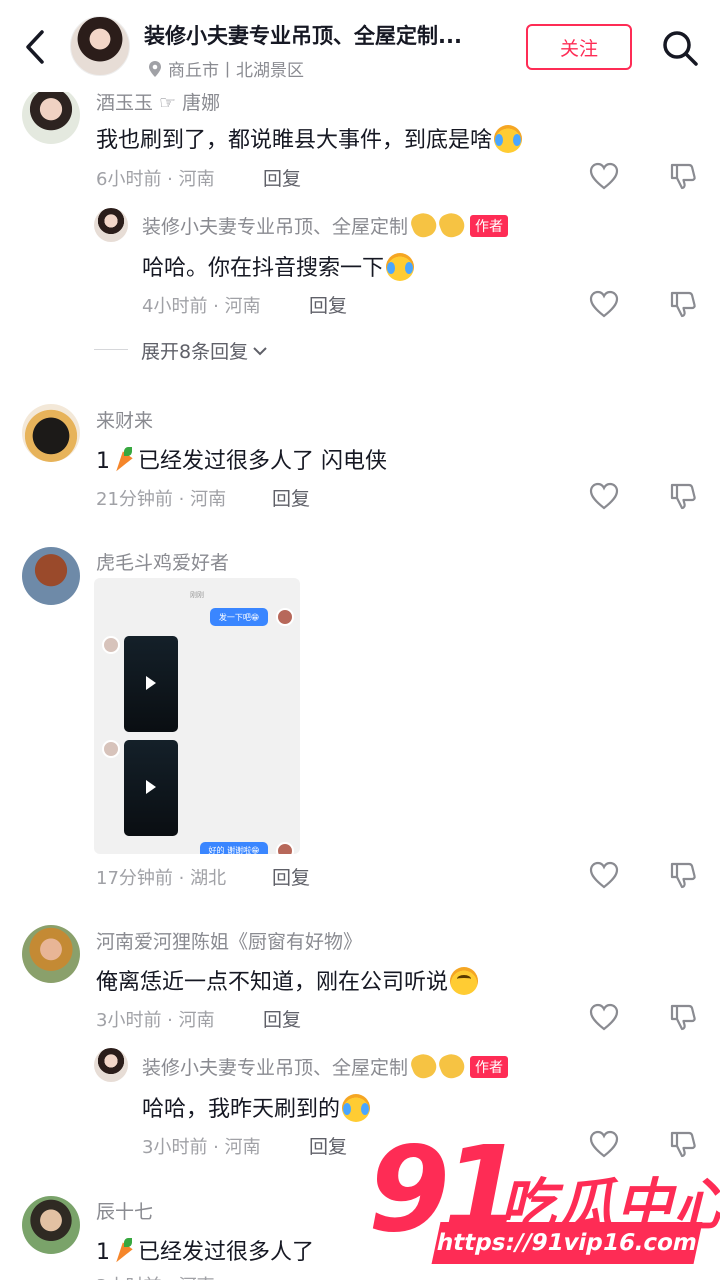  I want to click on watermark-number: 91, so click(446, 1189).